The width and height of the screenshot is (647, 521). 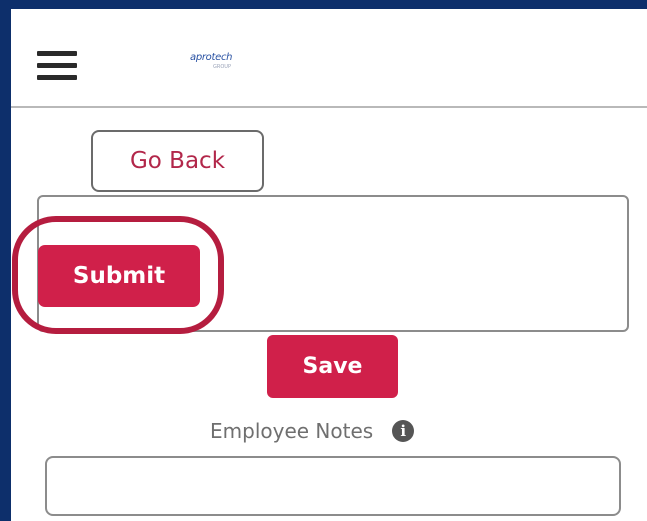 I want to click on submit-button: Submit, so click(x=119, y=276).